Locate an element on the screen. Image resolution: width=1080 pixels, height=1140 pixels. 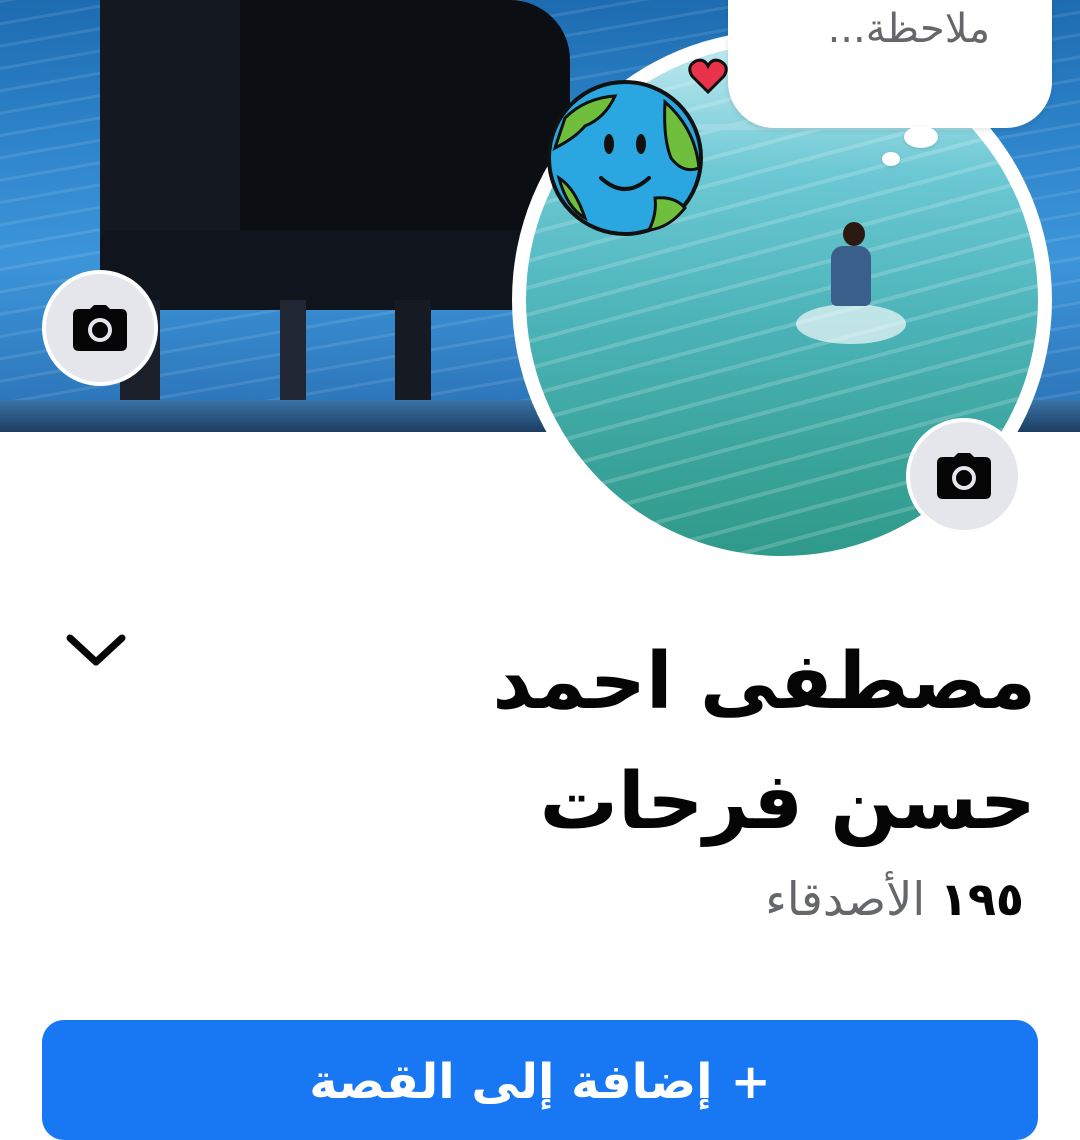
avatar-person-head is located at coordinates (854, 234).